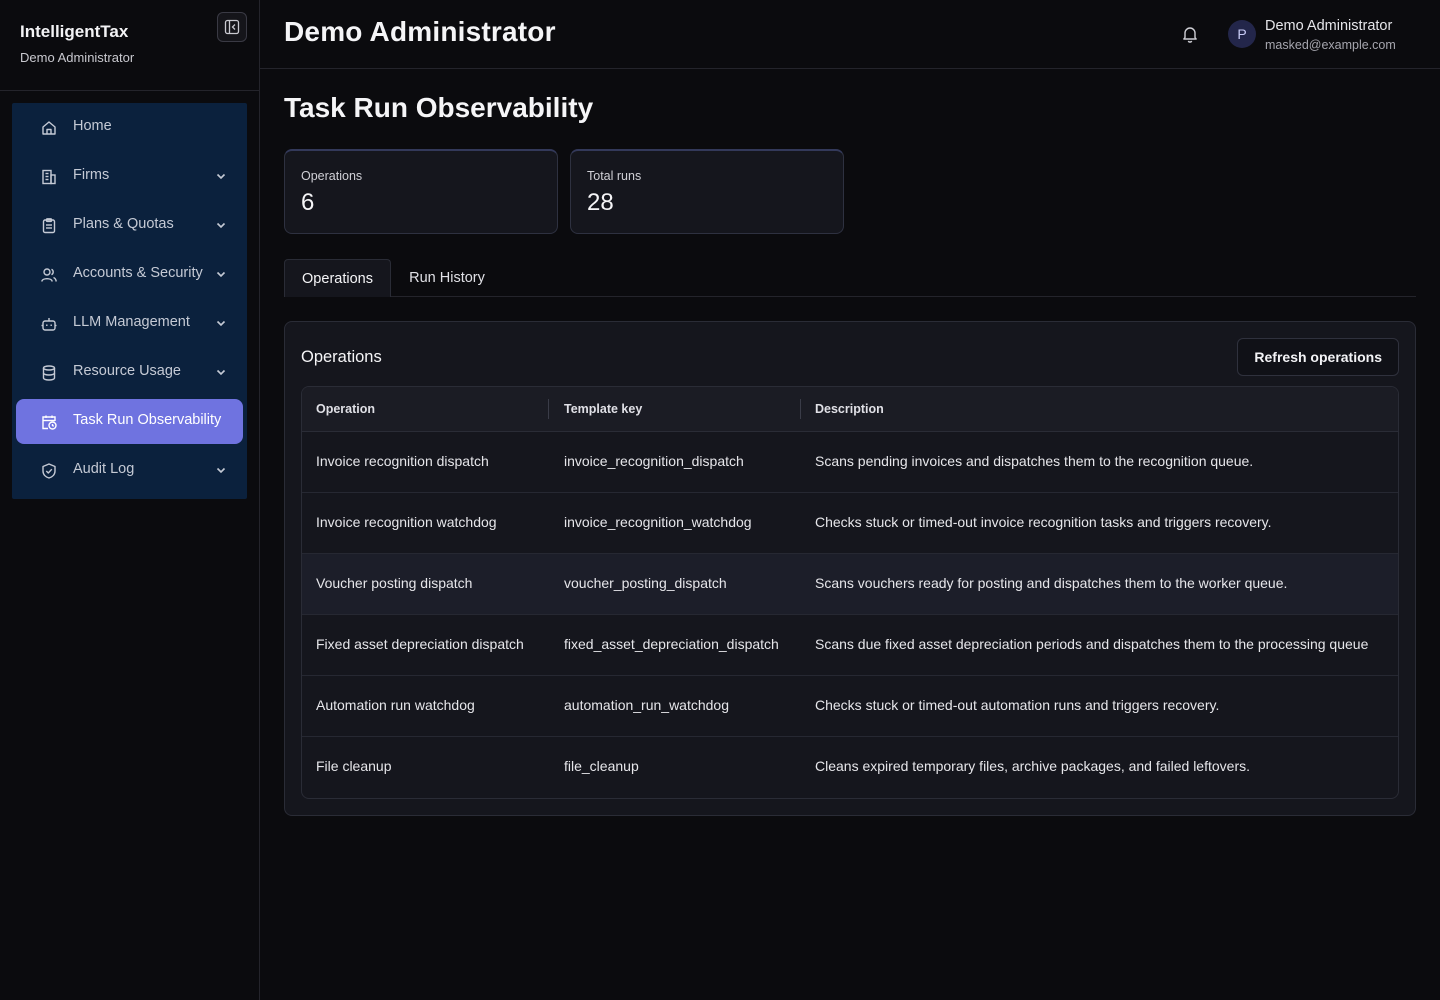  I want to click on tab-run-history: Run History, so click(447, 278).